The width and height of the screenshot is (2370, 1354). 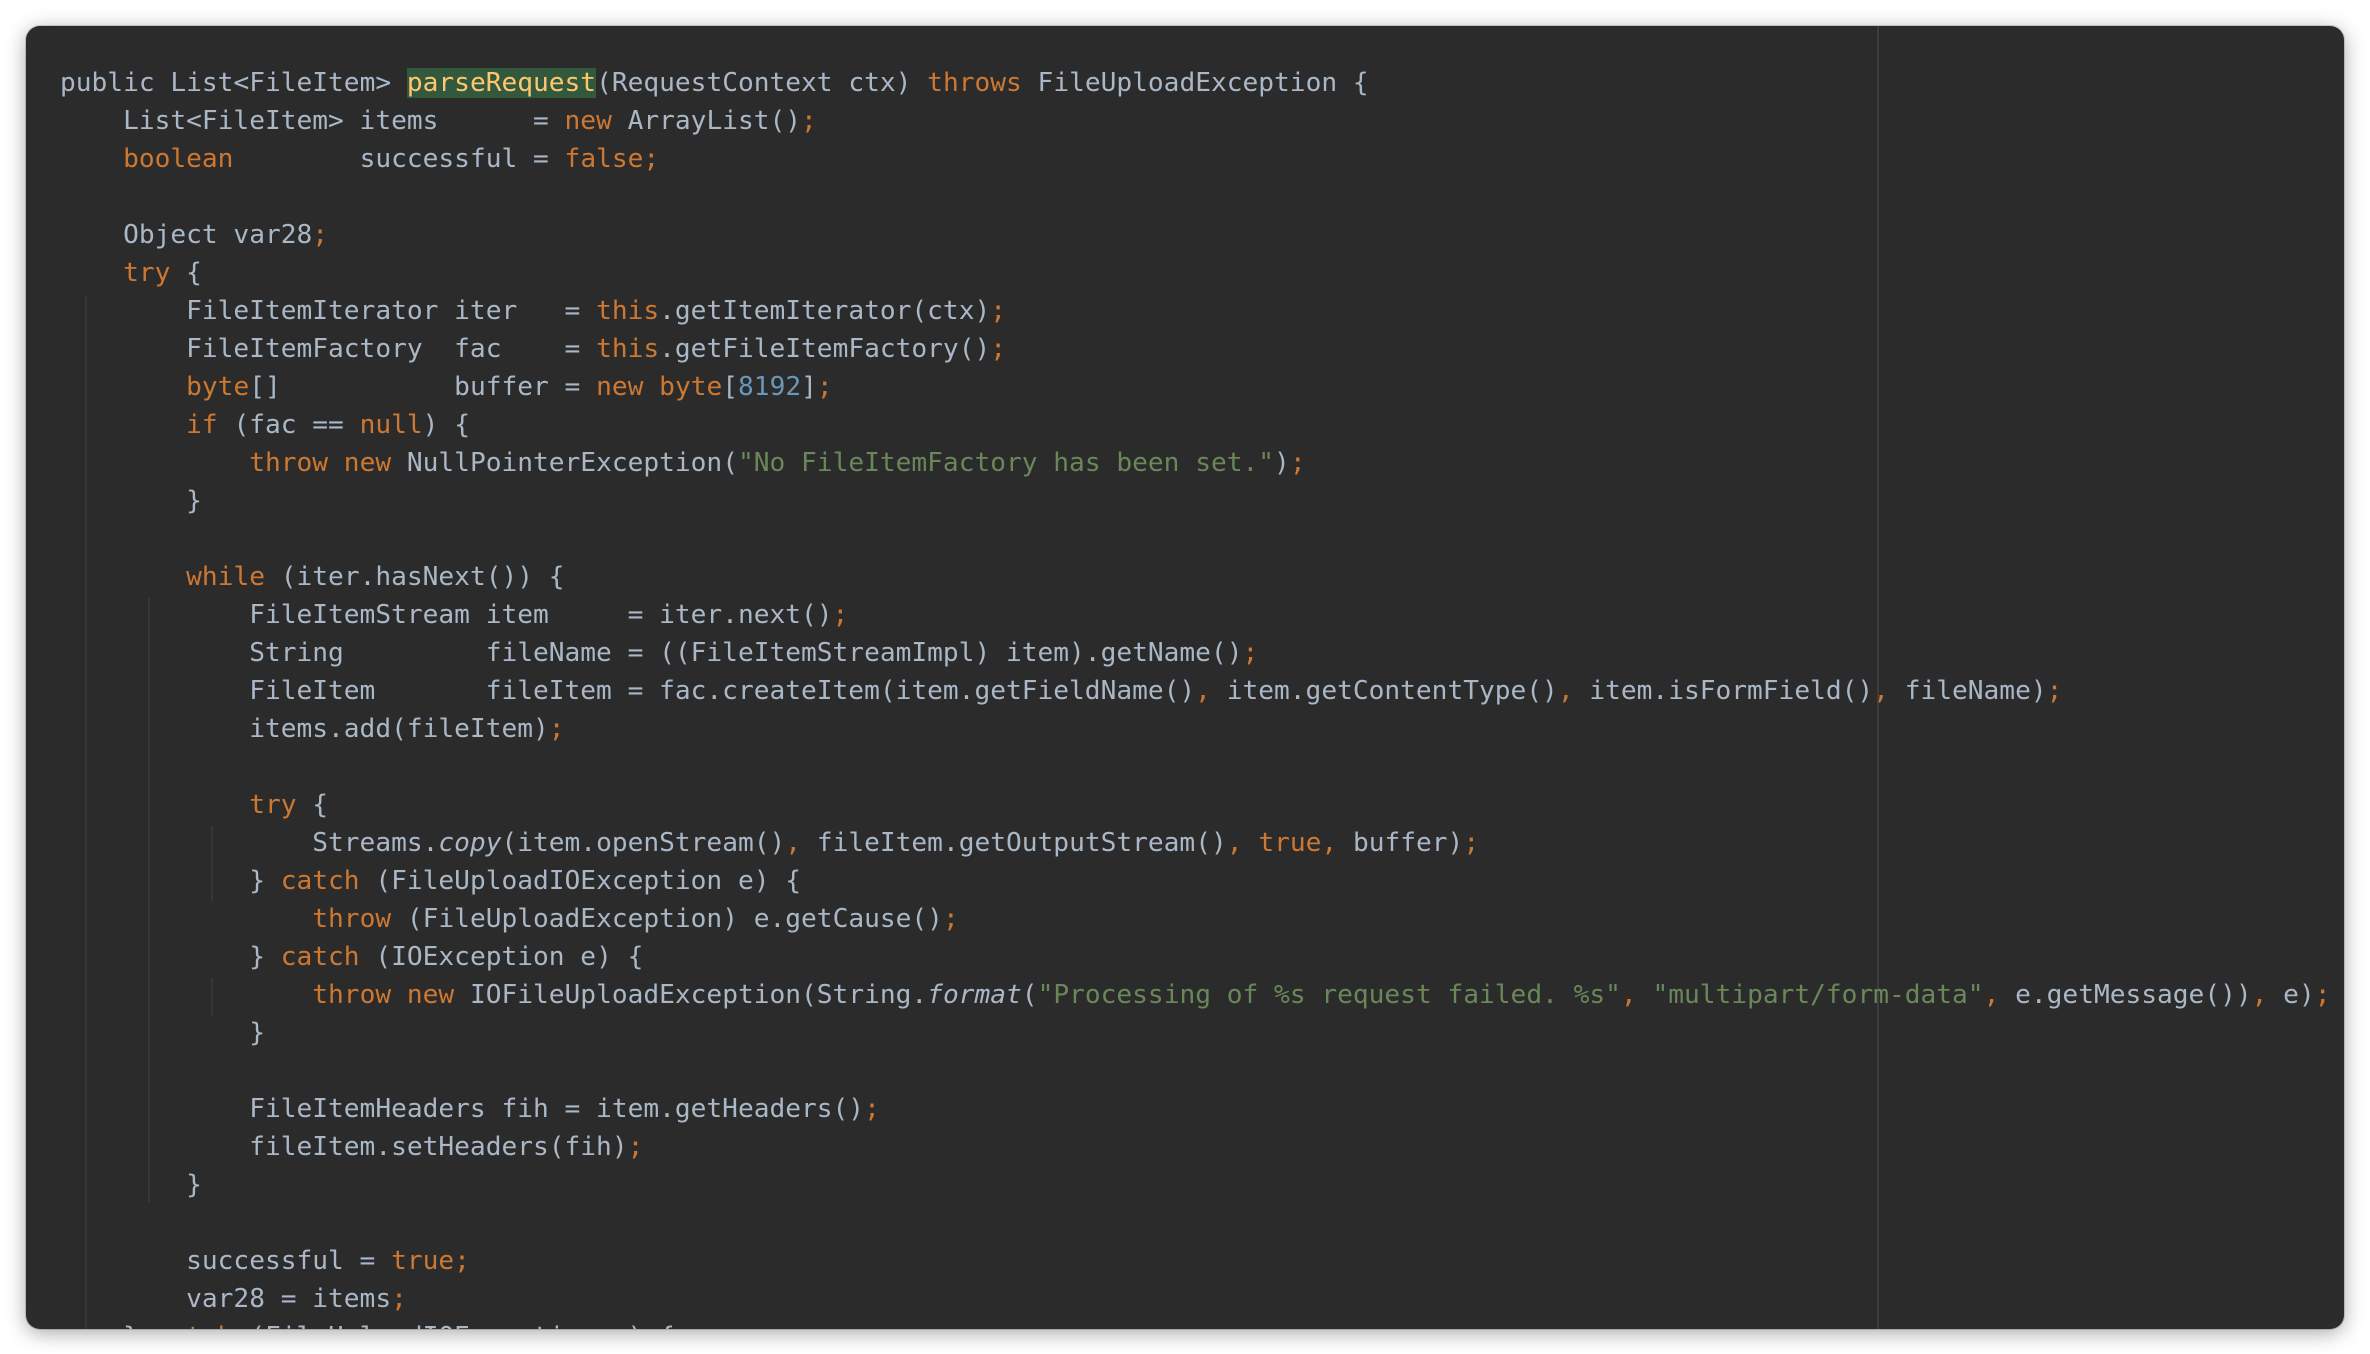 What do you see at coordinates (1195, 805) in the screenshot?
I see `code-line: try {` at bounding box center [1195, 805].